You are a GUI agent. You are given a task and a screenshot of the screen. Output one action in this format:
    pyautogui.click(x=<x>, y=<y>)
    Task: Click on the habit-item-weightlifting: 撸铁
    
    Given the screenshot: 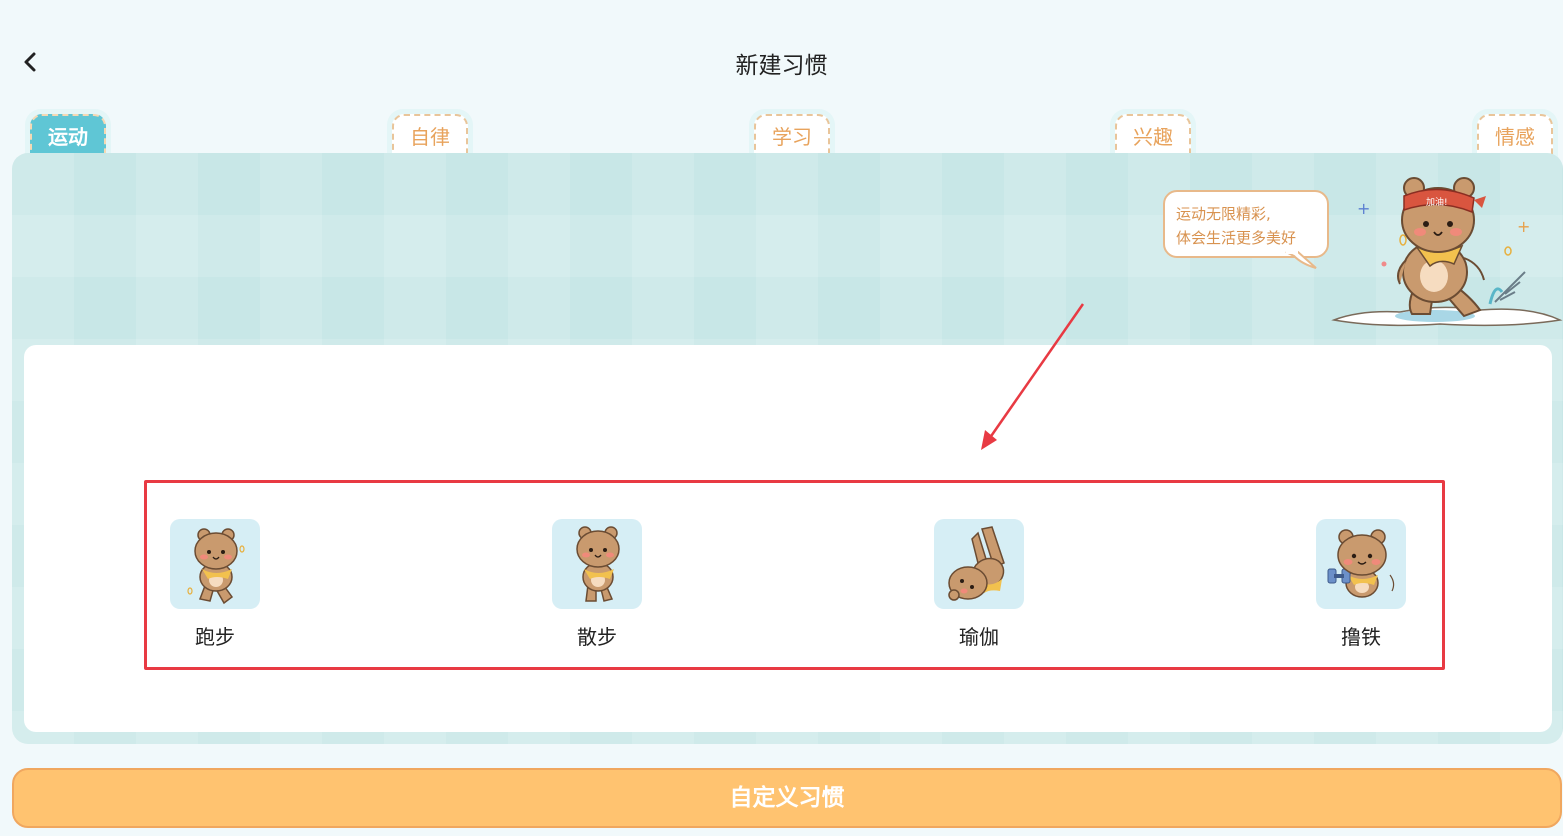 What is the action you would take?
    pyautogui.click(x=1361, y=584)
    